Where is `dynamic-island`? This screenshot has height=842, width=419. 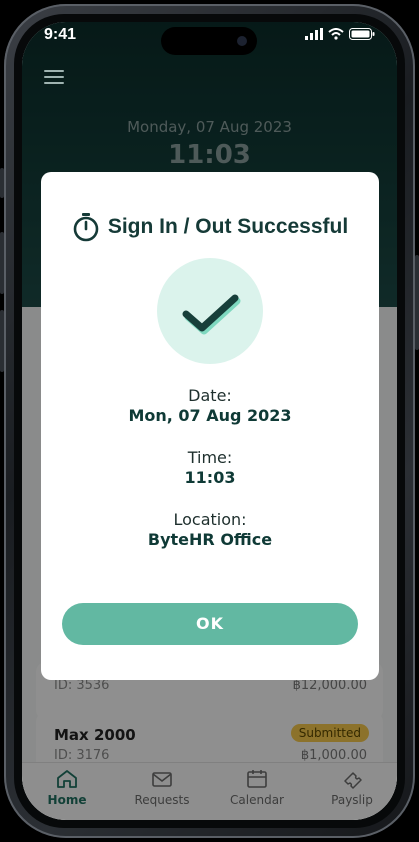 dynamic-island is located at coordinates (209, 41).